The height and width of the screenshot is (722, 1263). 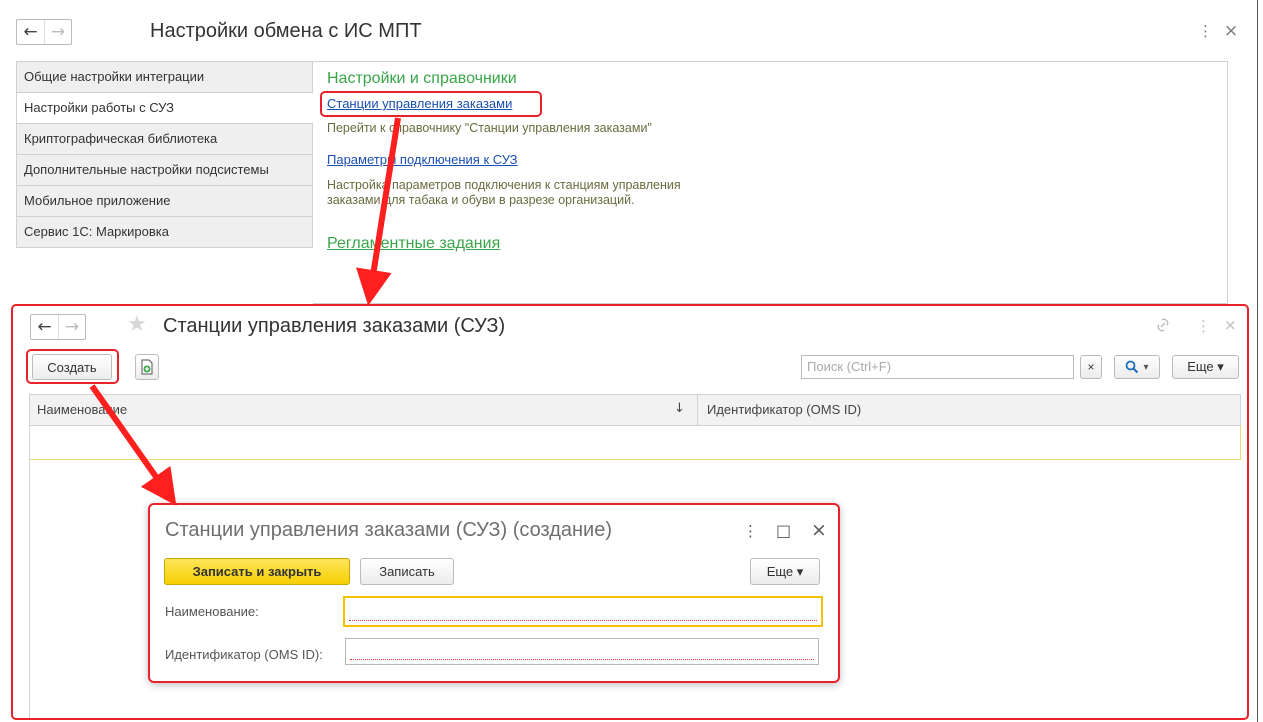 What do you see at coordinates (57, 32) in the screenshot?
I see `forward-arrow-icon: →` at bounding box center [57, 32].